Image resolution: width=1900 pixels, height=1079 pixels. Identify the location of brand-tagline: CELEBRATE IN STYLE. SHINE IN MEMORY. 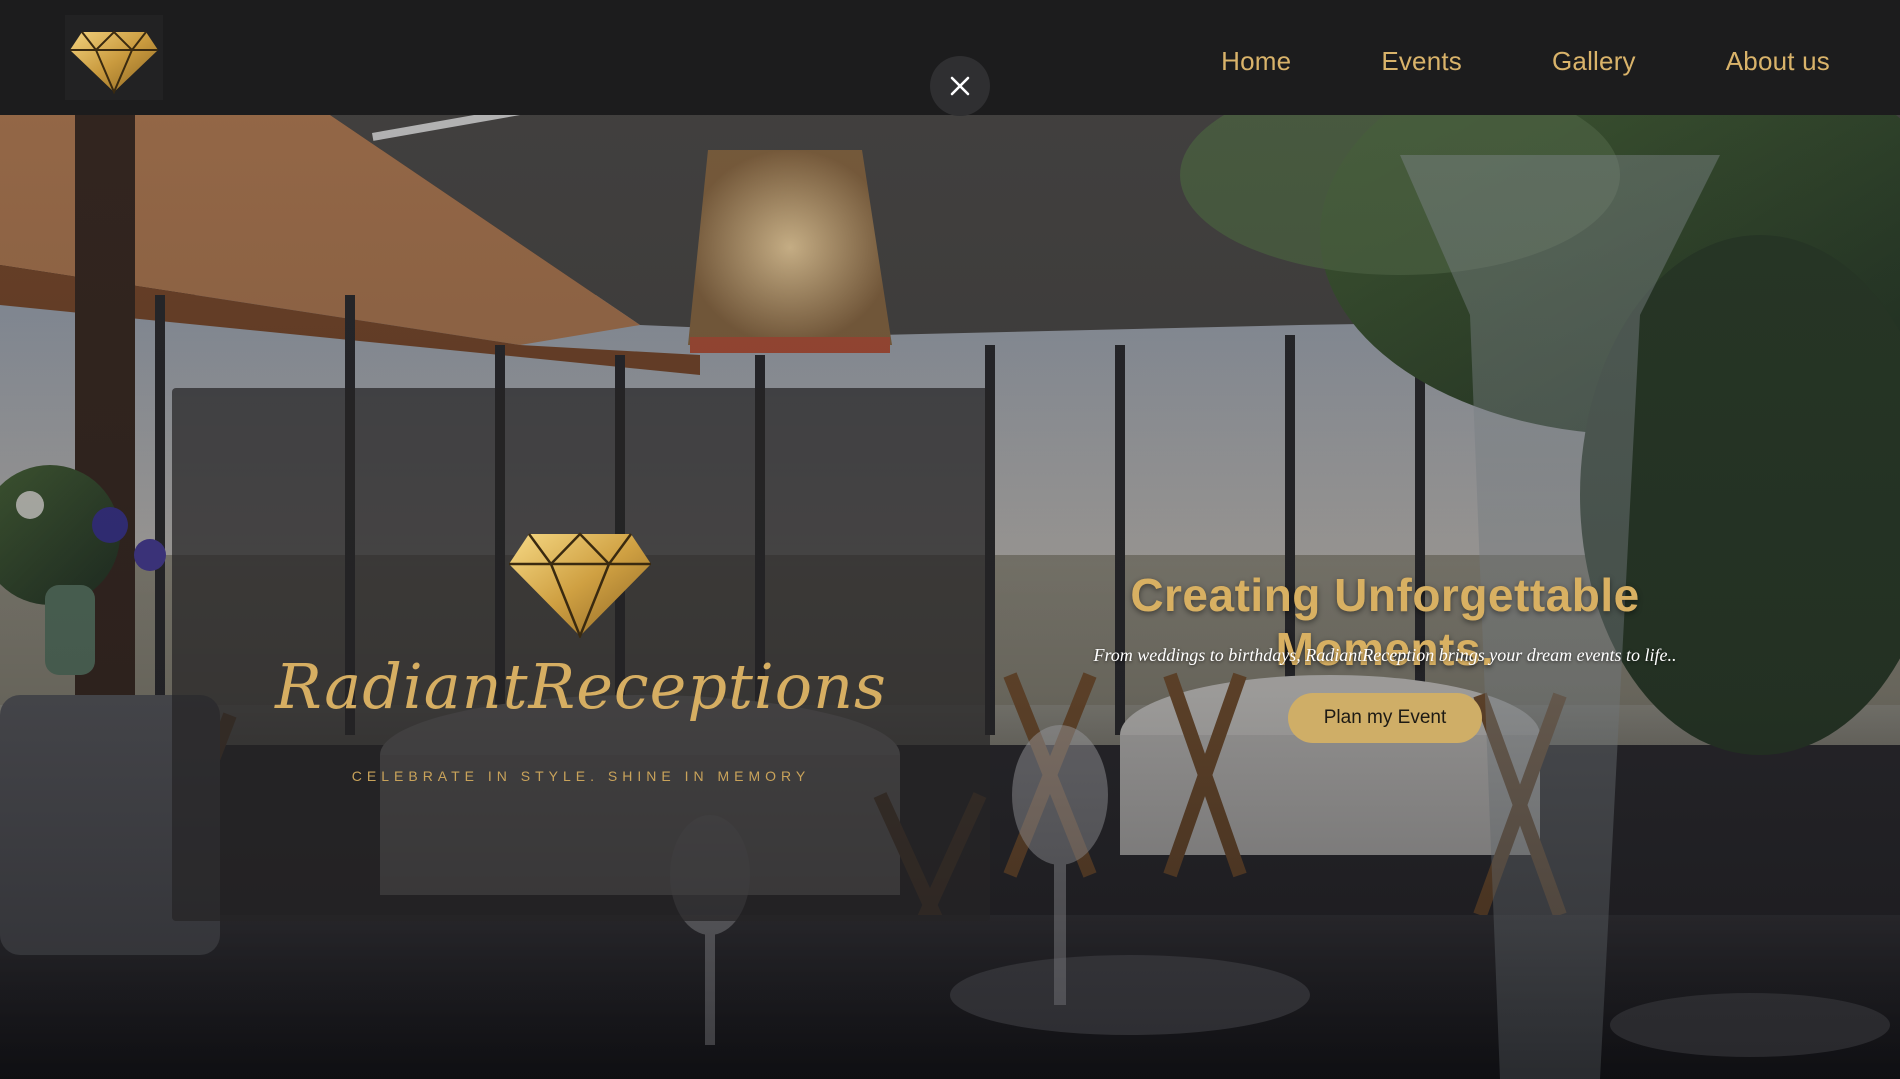
(581, 776).